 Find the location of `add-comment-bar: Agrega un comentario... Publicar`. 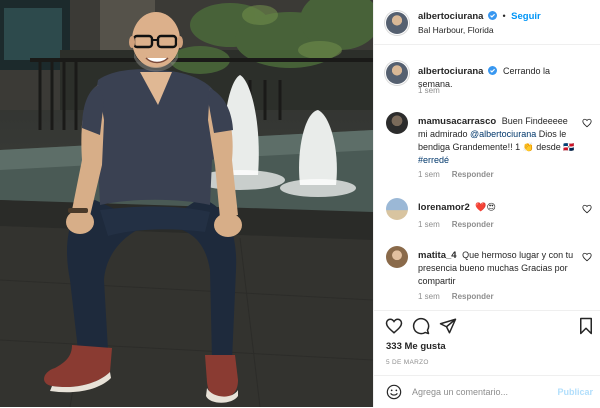

add-comment-bar: Agrega un comentario... Publicar is located at coordinates (487, 391).